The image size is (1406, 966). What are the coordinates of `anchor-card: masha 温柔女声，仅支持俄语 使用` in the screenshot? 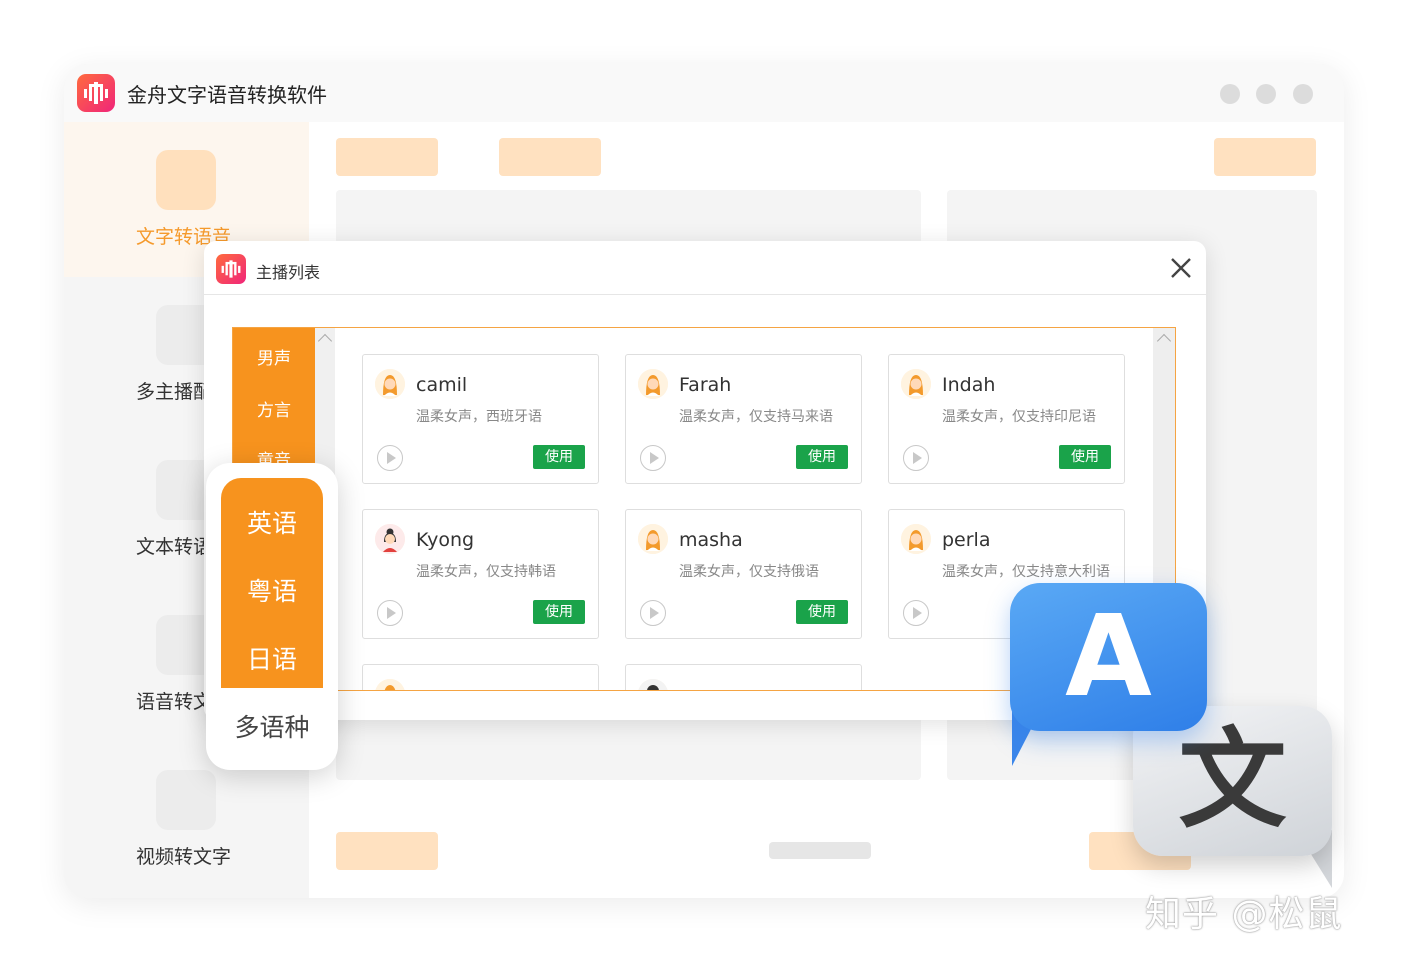 It's located at (743, 574).